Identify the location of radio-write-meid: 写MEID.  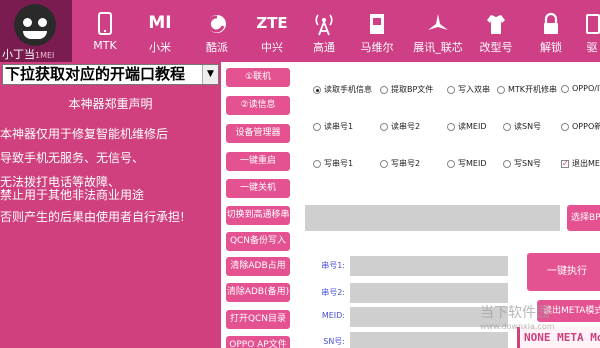
(466, 163).